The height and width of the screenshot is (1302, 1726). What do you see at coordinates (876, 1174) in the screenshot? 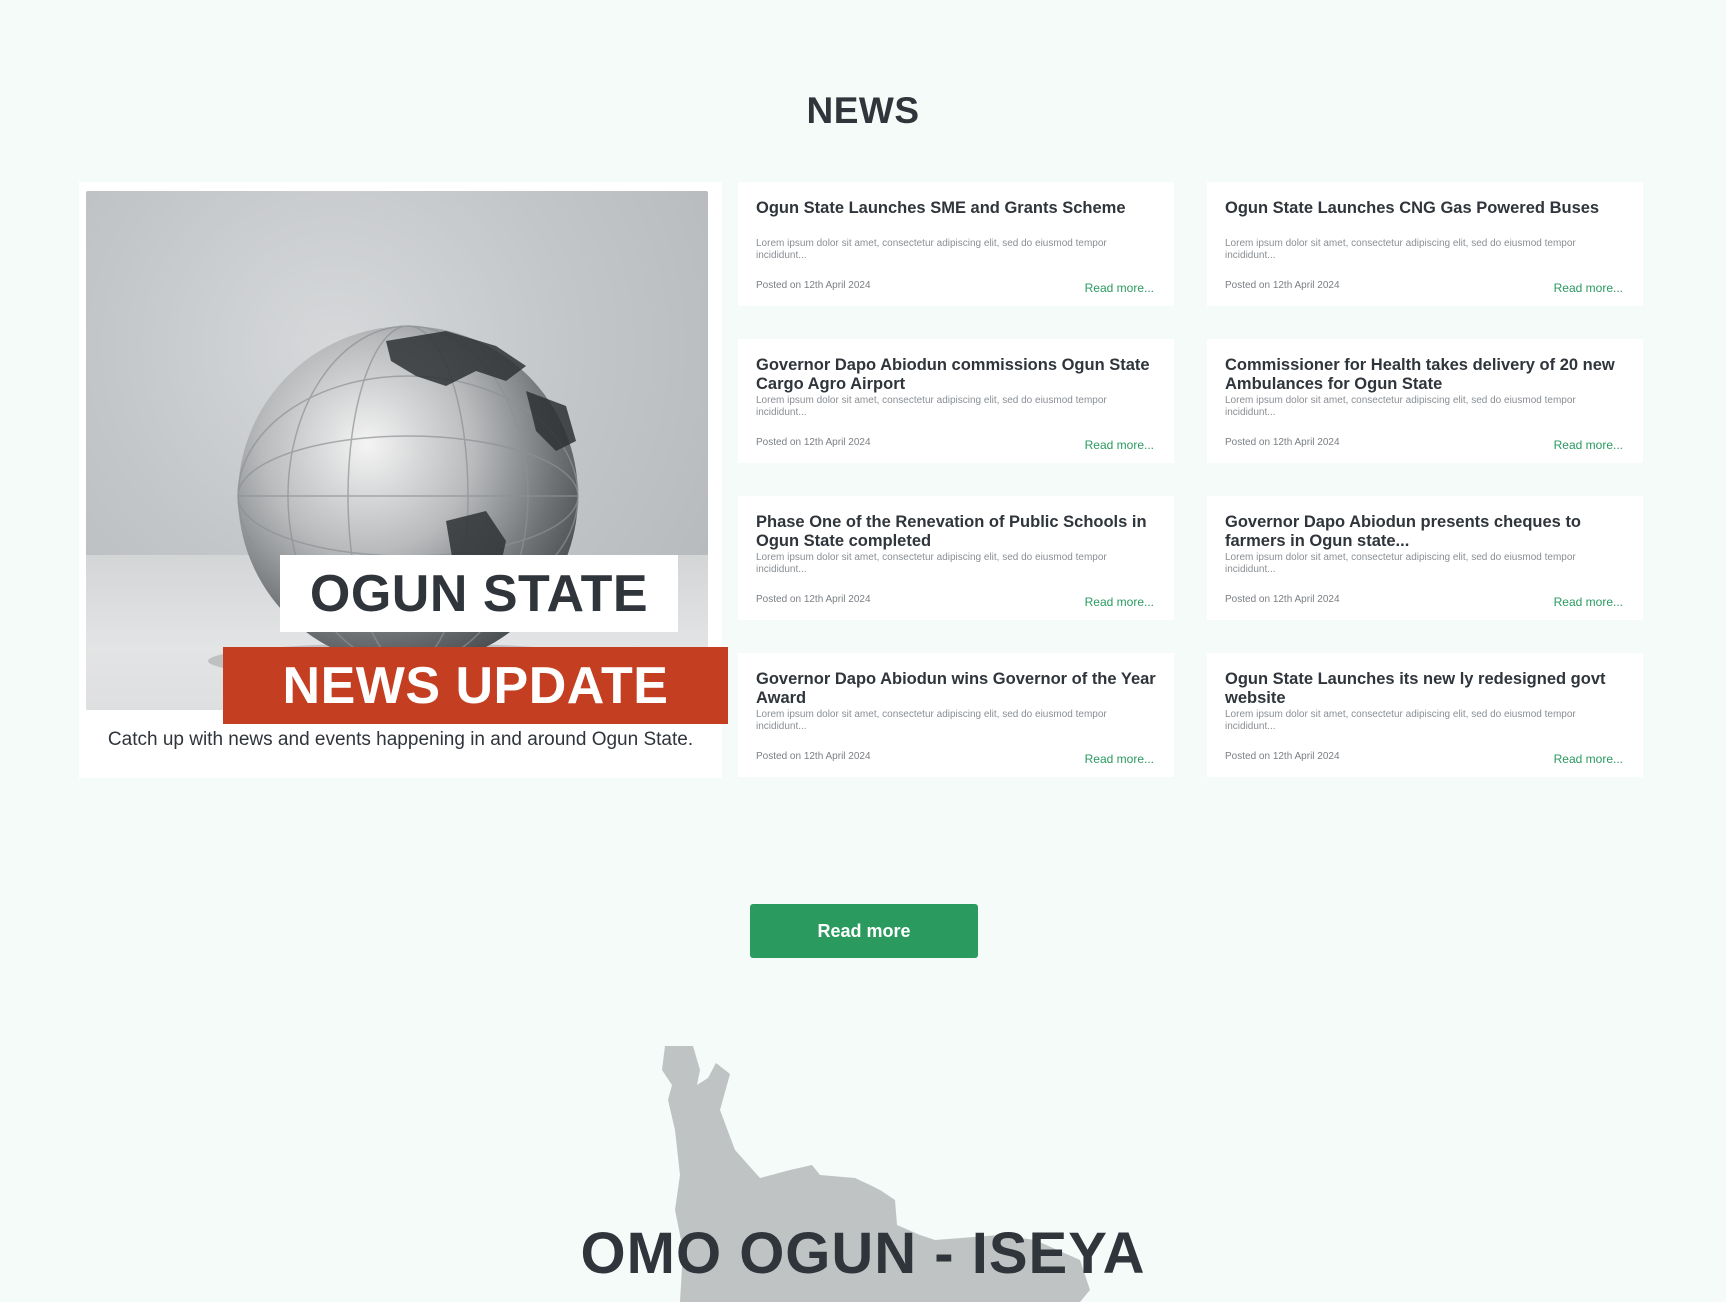
I see `ogun-map-icon` at bounding box center [876, 1174].